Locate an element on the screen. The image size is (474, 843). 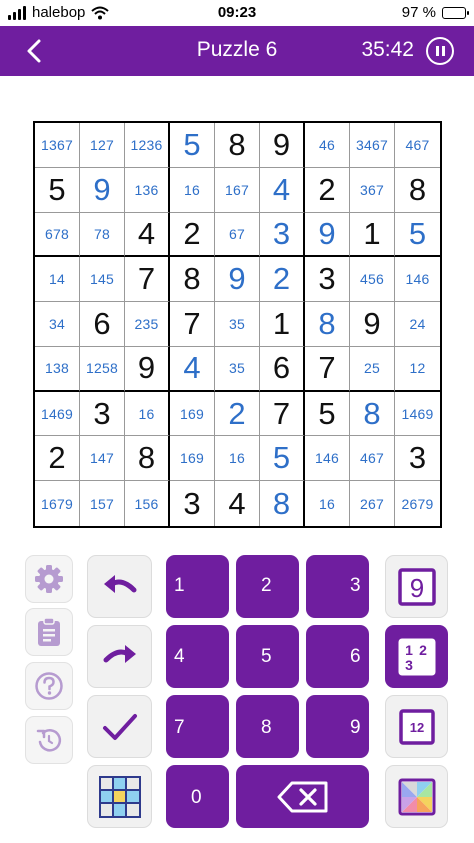
grid-cell: 1367 is located at coordinates (57, 145).